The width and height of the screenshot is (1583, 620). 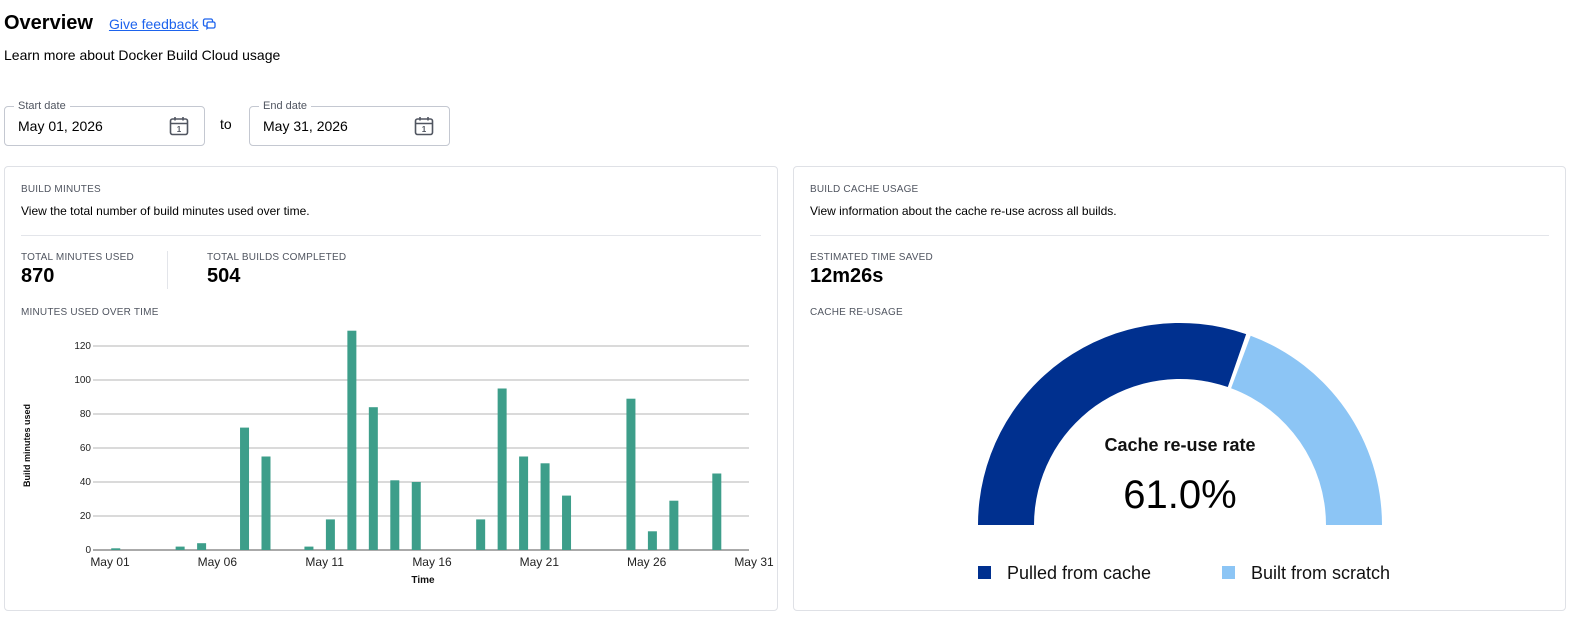 I want to click on x-tick-label: May 06, so click(x=218, y=562).